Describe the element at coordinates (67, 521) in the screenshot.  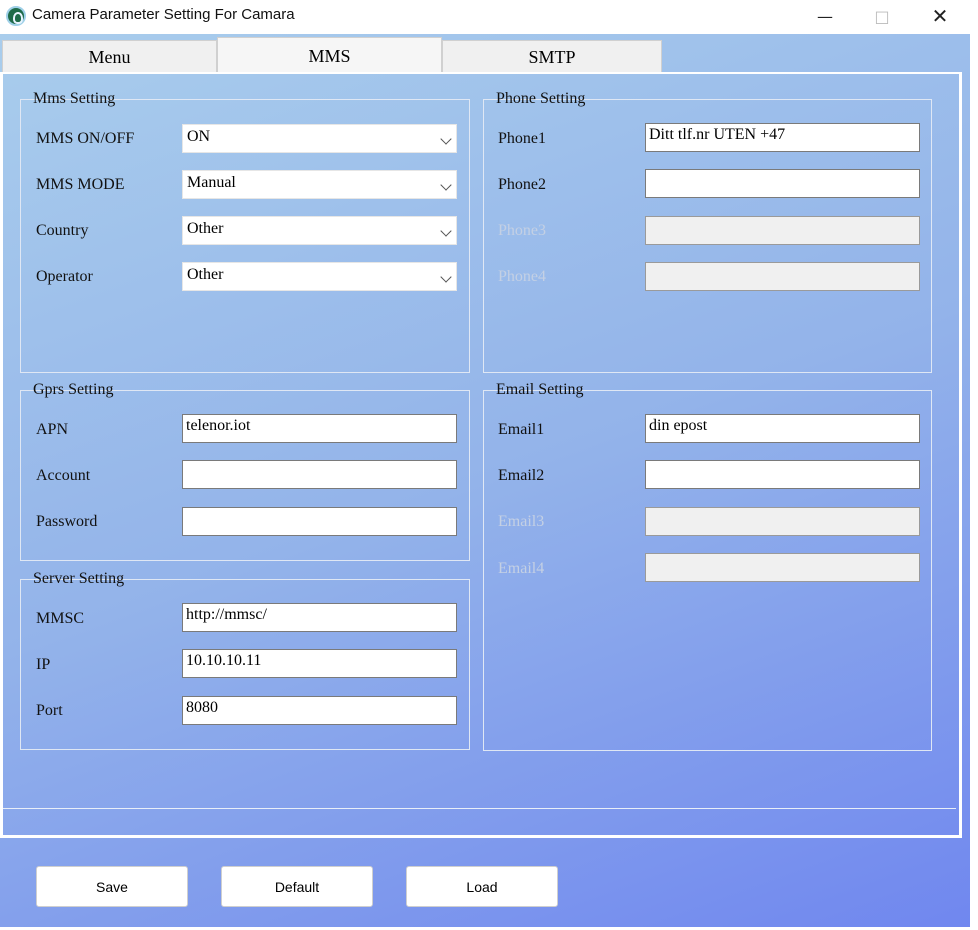
I see `password-label: Password` at that location.